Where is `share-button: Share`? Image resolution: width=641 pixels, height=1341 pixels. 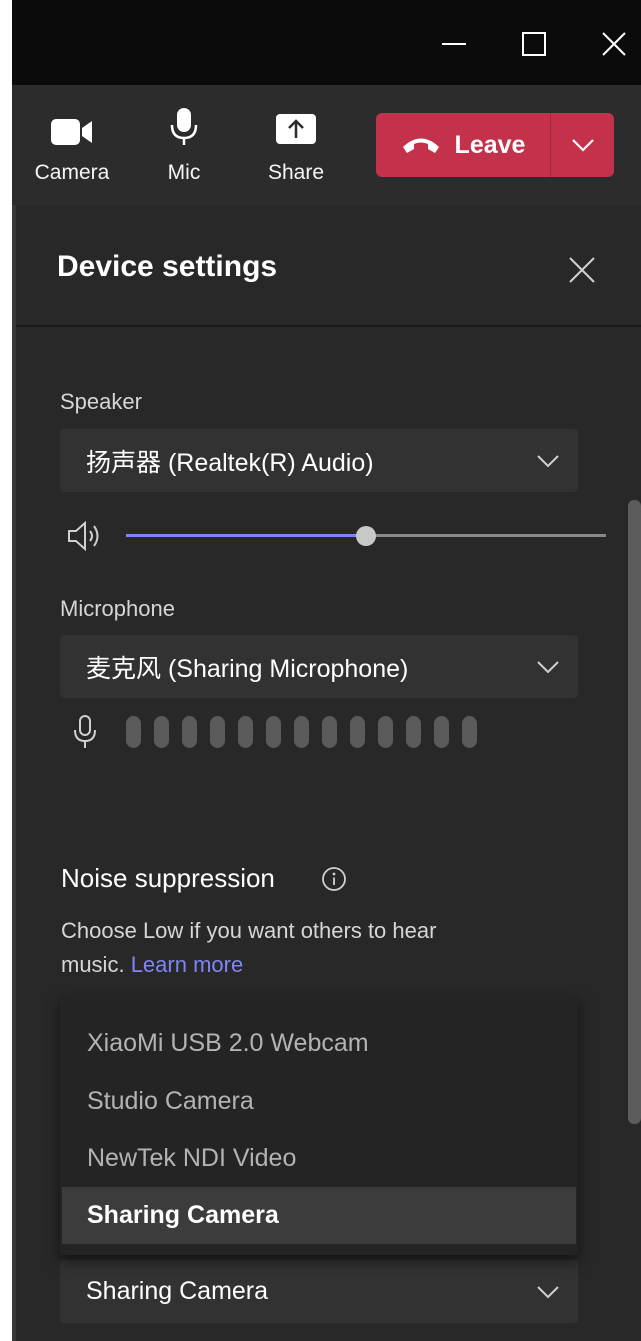 share-button: Share is located at coordinates (296, 145).